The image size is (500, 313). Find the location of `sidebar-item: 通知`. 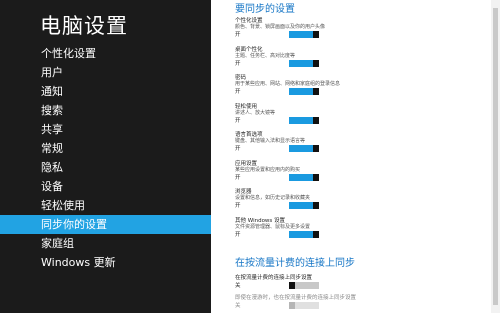

sidebar-item: 通知 is located at coordinates (105, 91).